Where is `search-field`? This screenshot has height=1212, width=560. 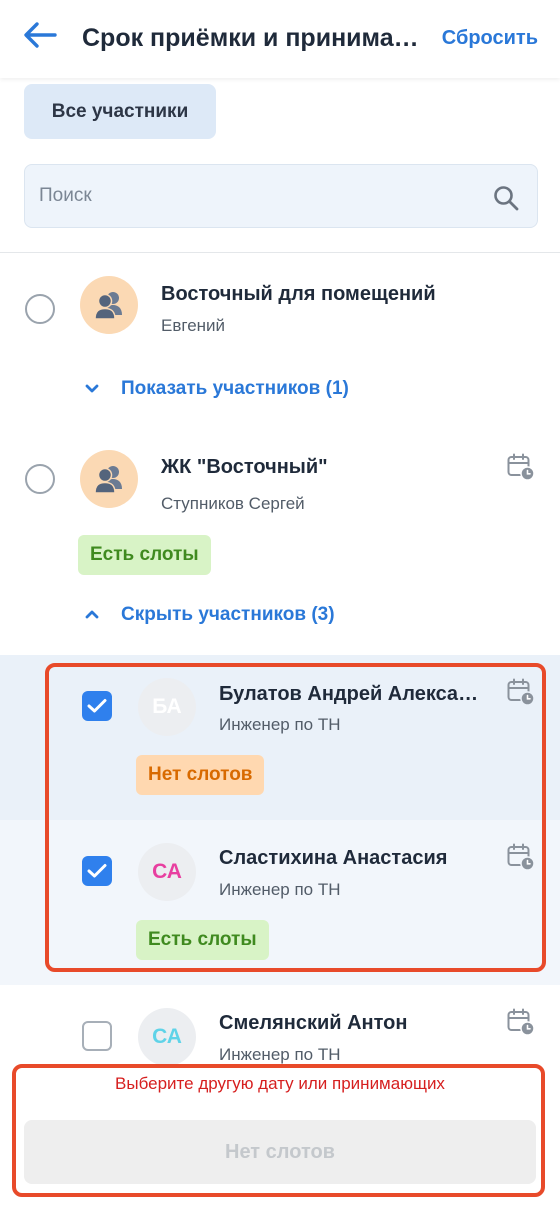 search-field is located at coordinates (281, 196).